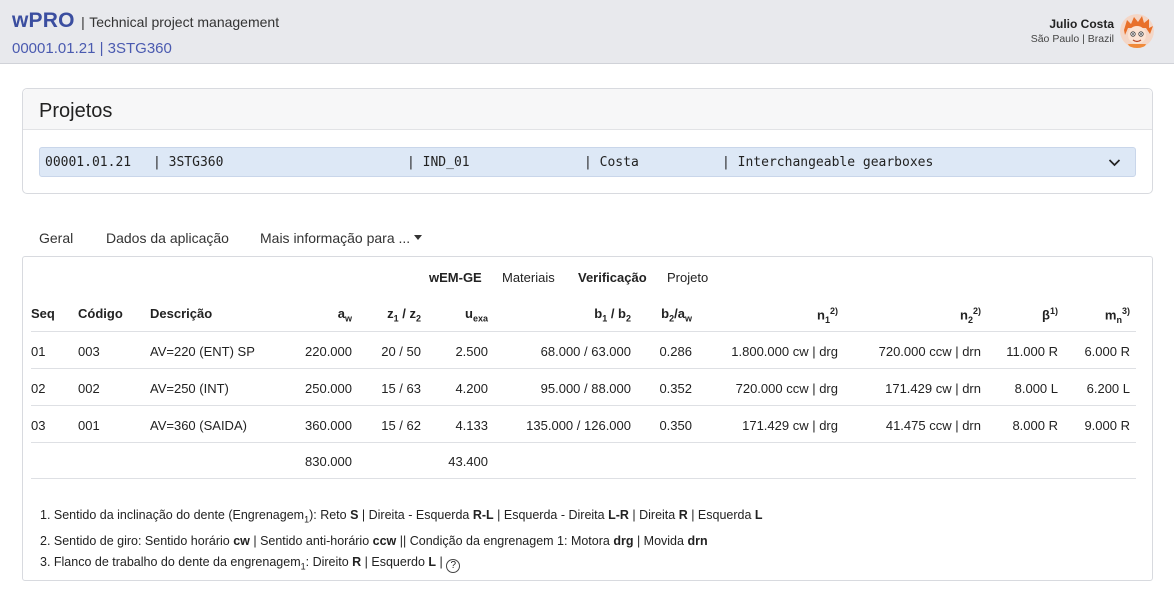 The width and height of the screenshot is (1174, 604). Describe the element at coordinates (675, 388) in the screenshot. I see `cell-b2aw: 0.352` at that location.